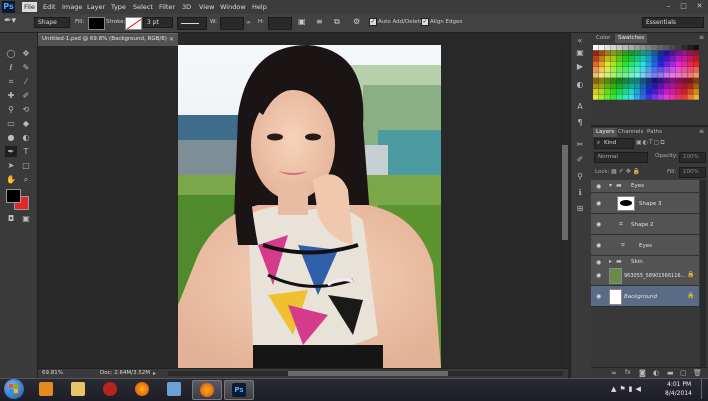 This screenshot has width=708, height=401. What do you see at coordinates (701, 37) in the screenshot?
I see `panel-menu-icon: ≡` at bounding box center [701, 37].